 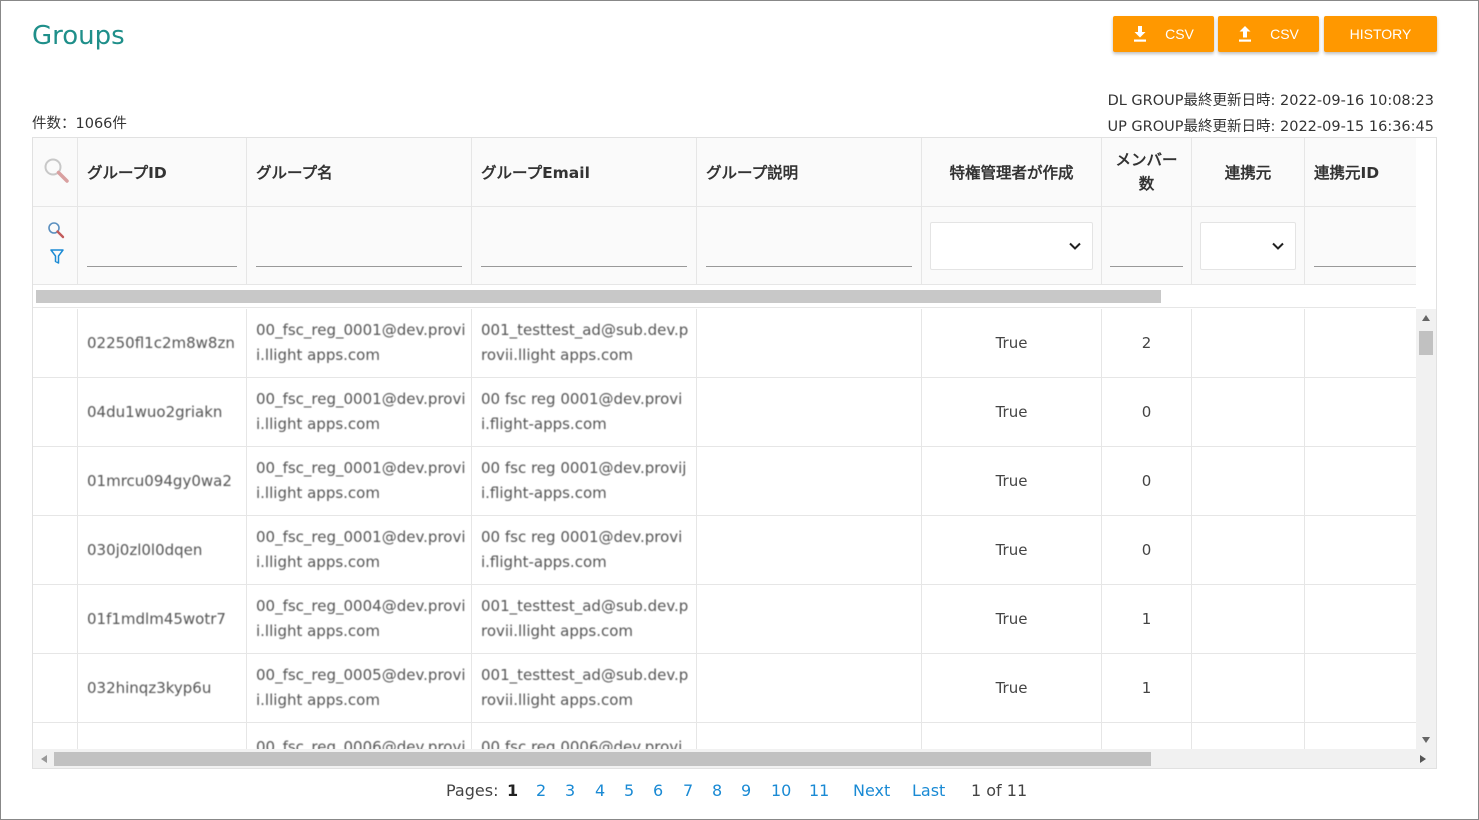 I want to click on vertical-scrollbar, so click(x=1426, y=529).